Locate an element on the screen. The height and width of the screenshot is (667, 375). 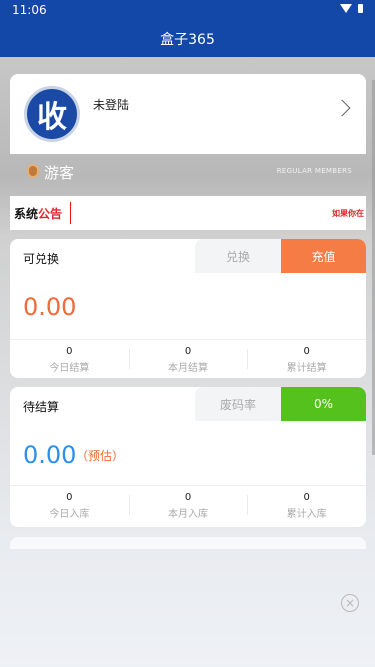
pending-amount: 0.00 is located at coordinates (50, 455).